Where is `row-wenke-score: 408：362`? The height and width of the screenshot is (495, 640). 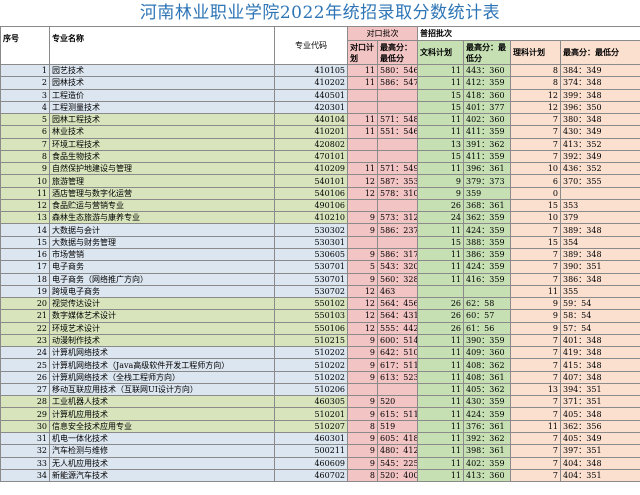
row-wenke-score: 408：362 is located at coordinates (487, 365).